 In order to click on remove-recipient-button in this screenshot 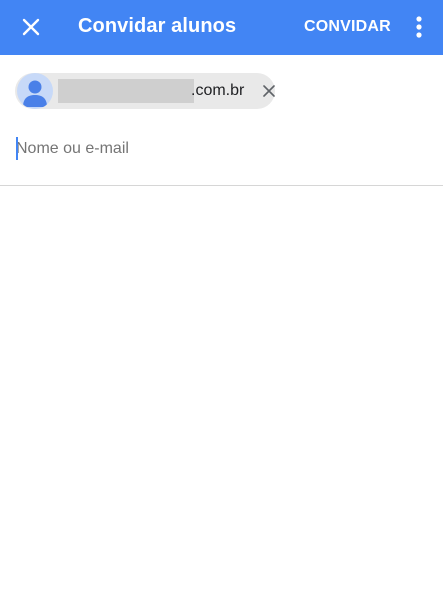, I will do `click(269, 91)`.